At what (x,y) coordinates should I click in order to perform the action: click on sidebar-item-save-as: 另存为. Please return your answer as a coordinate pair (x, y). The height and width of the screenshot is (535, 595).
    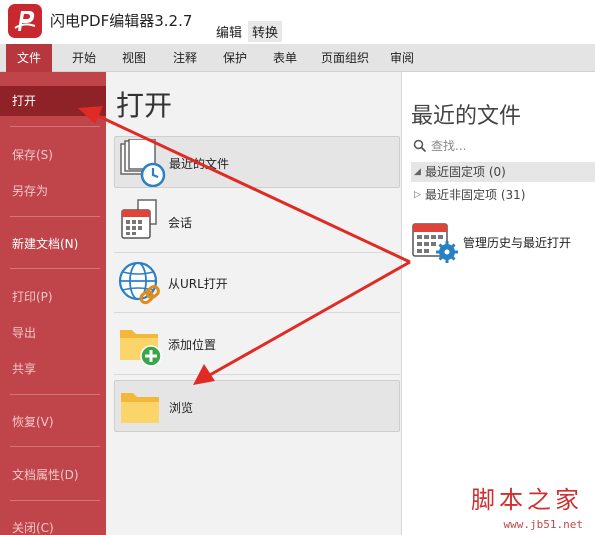
    Looking at the image, I should click on (53, 191).